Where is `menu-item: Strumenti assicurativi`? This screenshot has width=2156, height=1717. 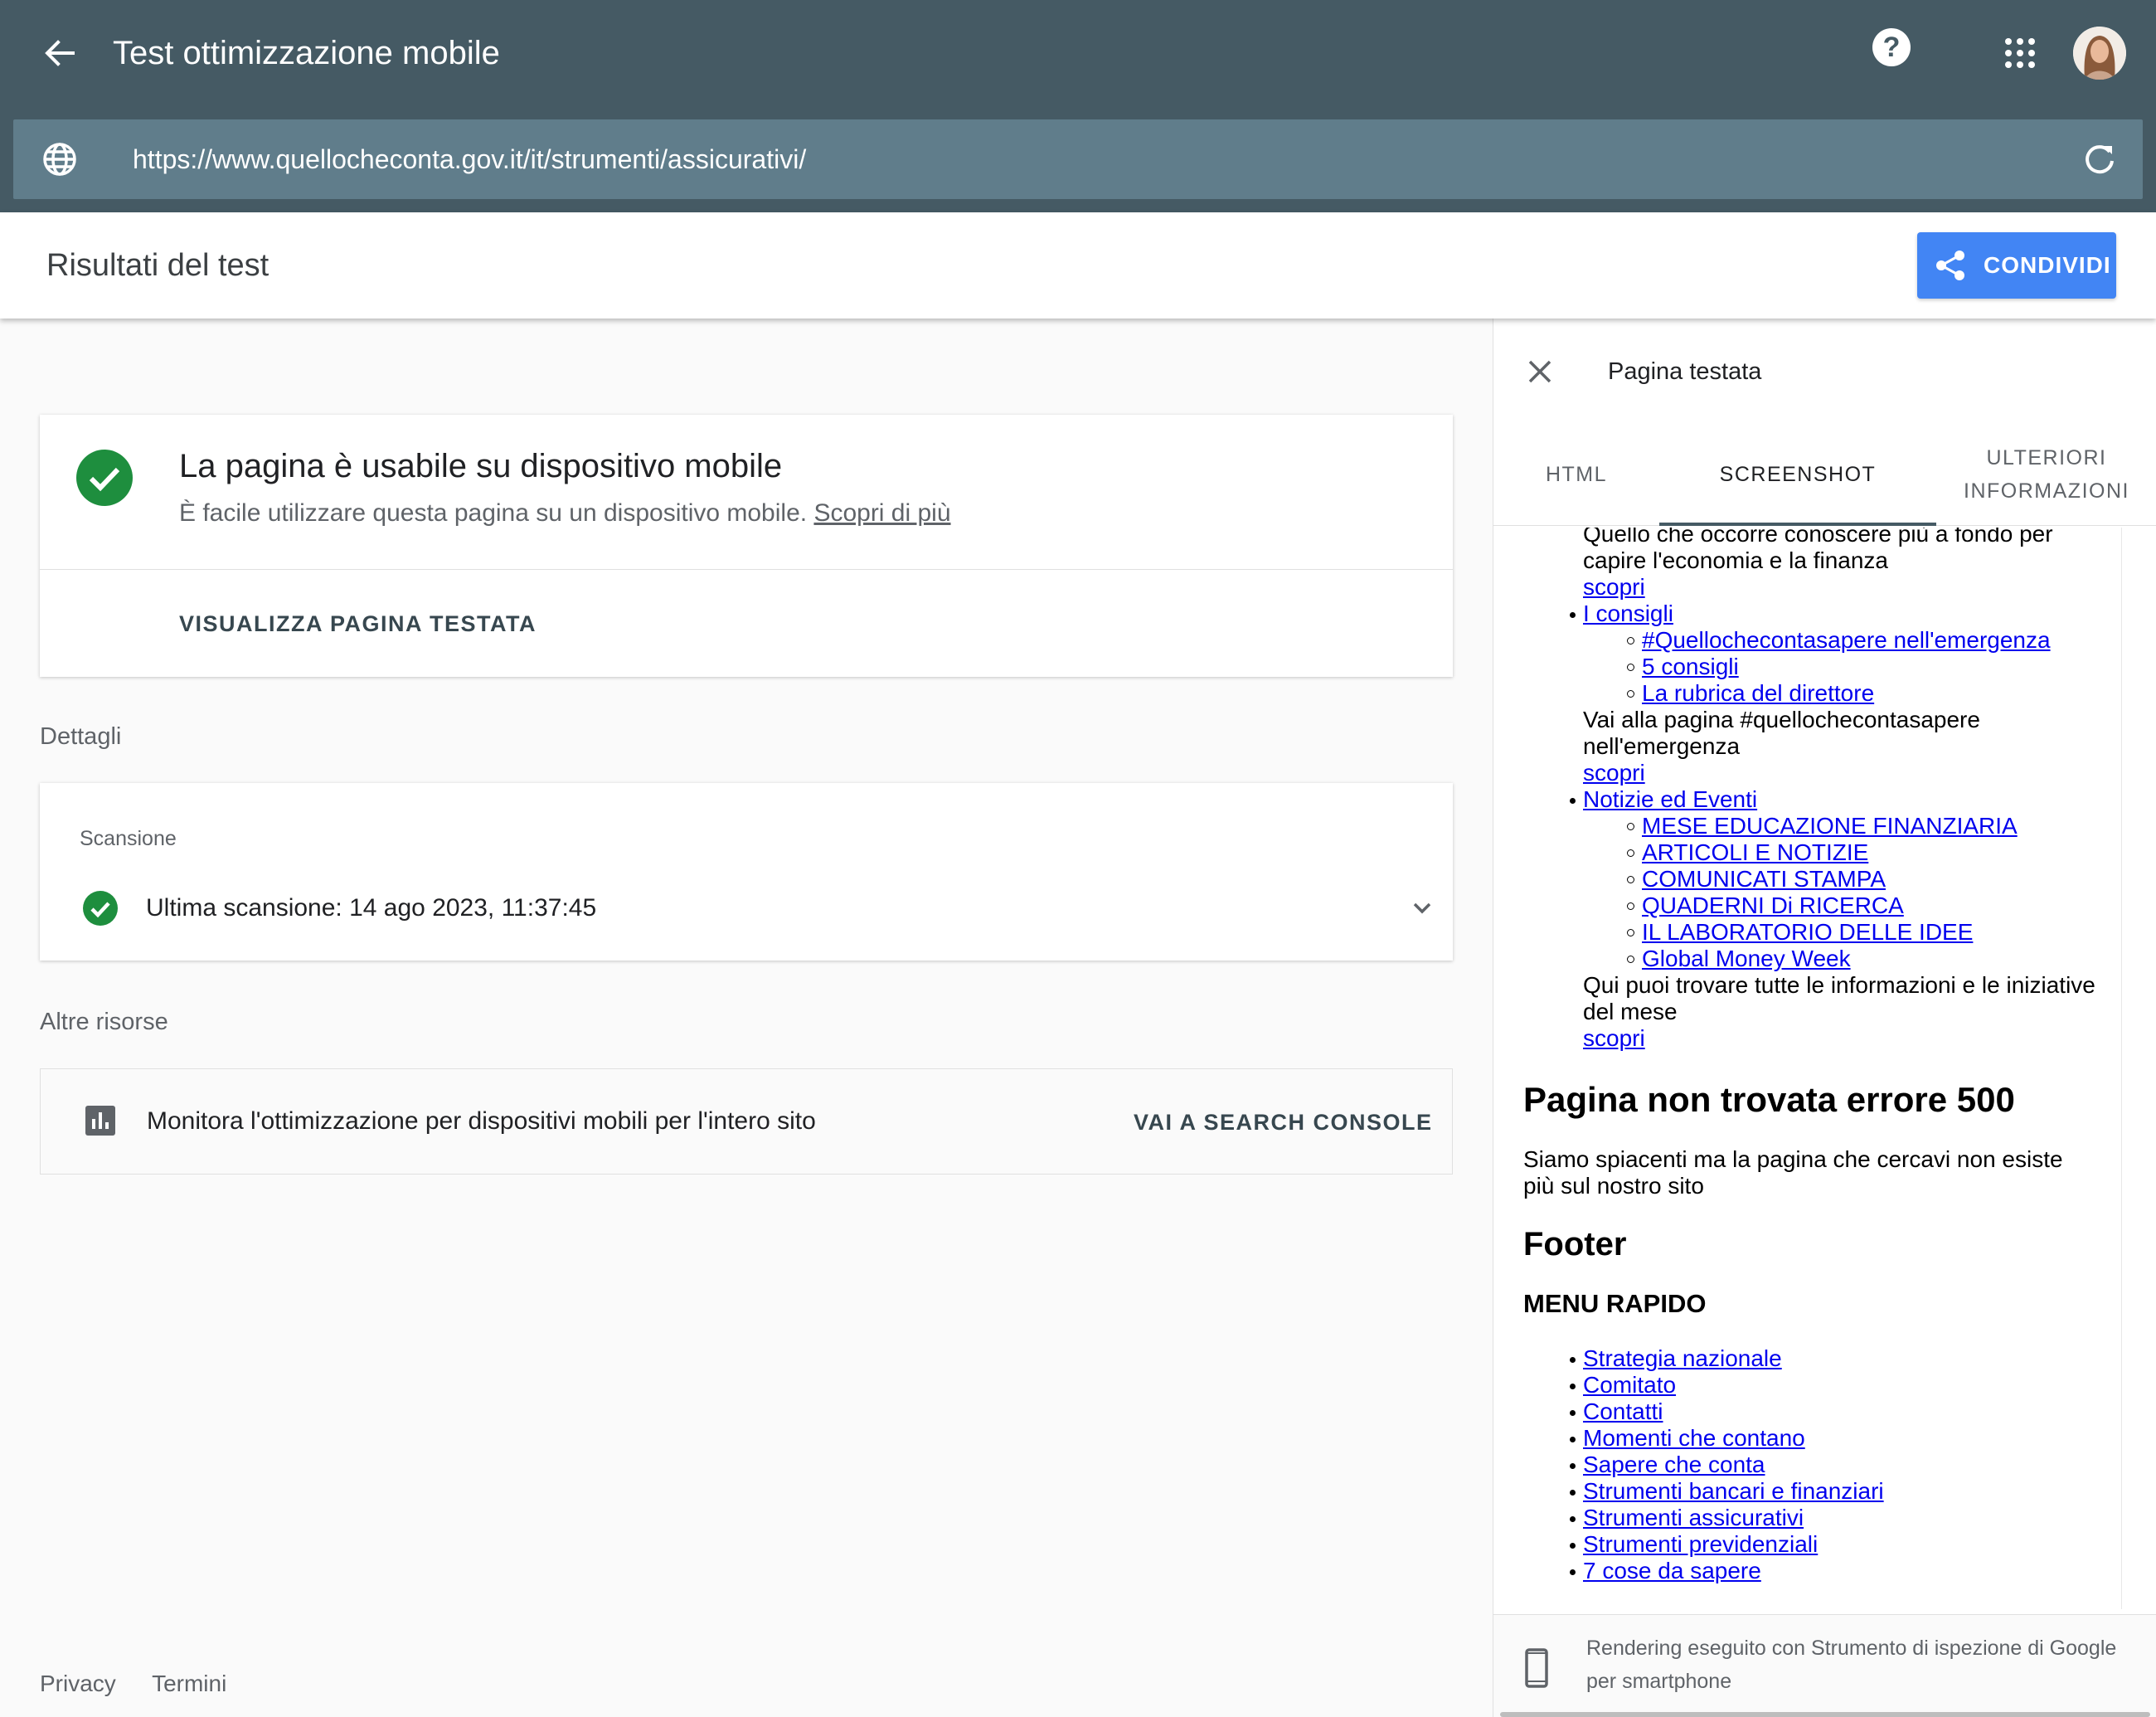 menu-item: Strumenti assicurativi is located at coordinates (1693, 1517).